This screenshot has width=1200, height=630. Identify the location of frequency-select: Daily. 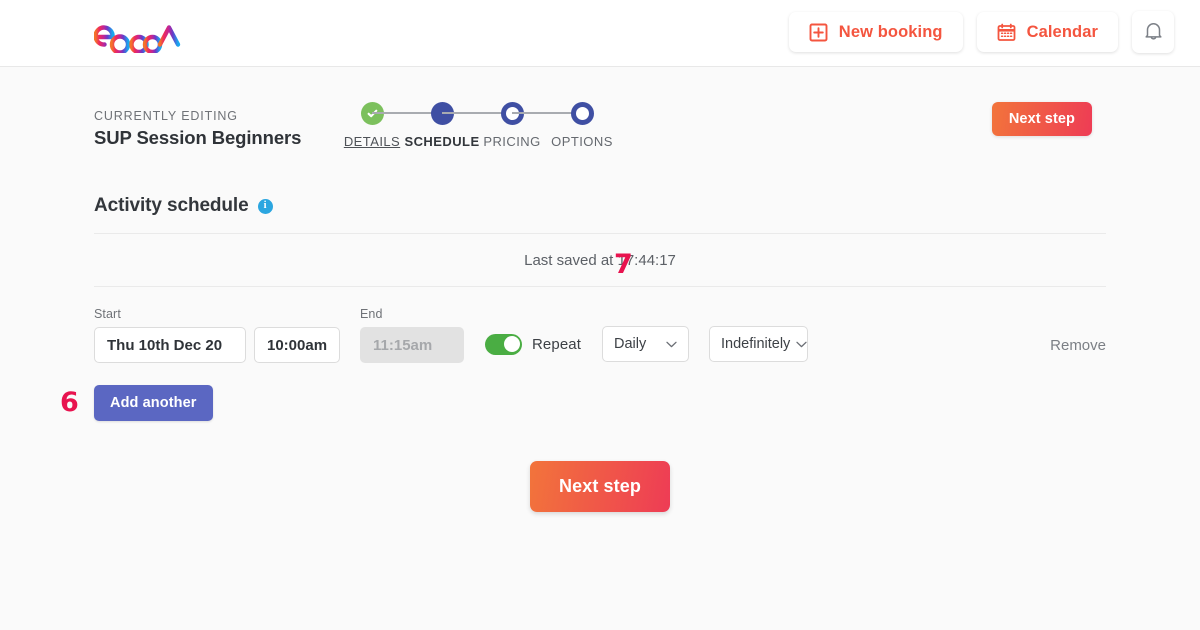
(645, 344).